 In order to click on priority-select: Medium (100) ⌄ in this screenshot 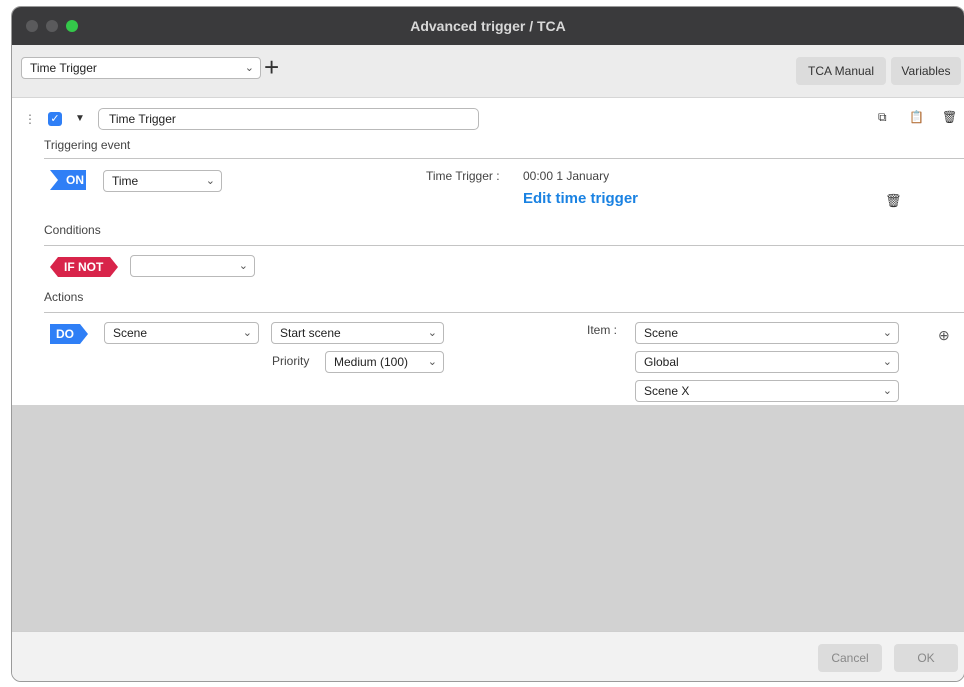, I will do `click(384, 362)`.